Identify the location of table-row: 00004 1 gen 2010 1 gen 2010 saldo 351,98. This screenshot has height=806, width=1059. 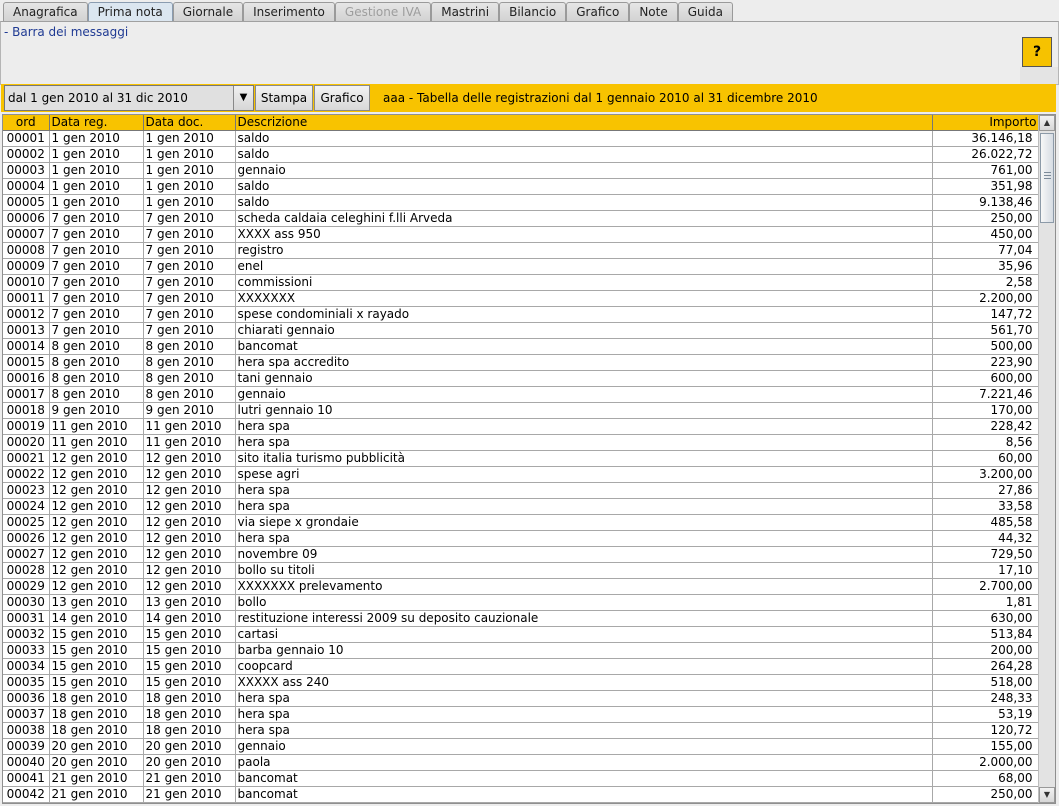
(521, 186).